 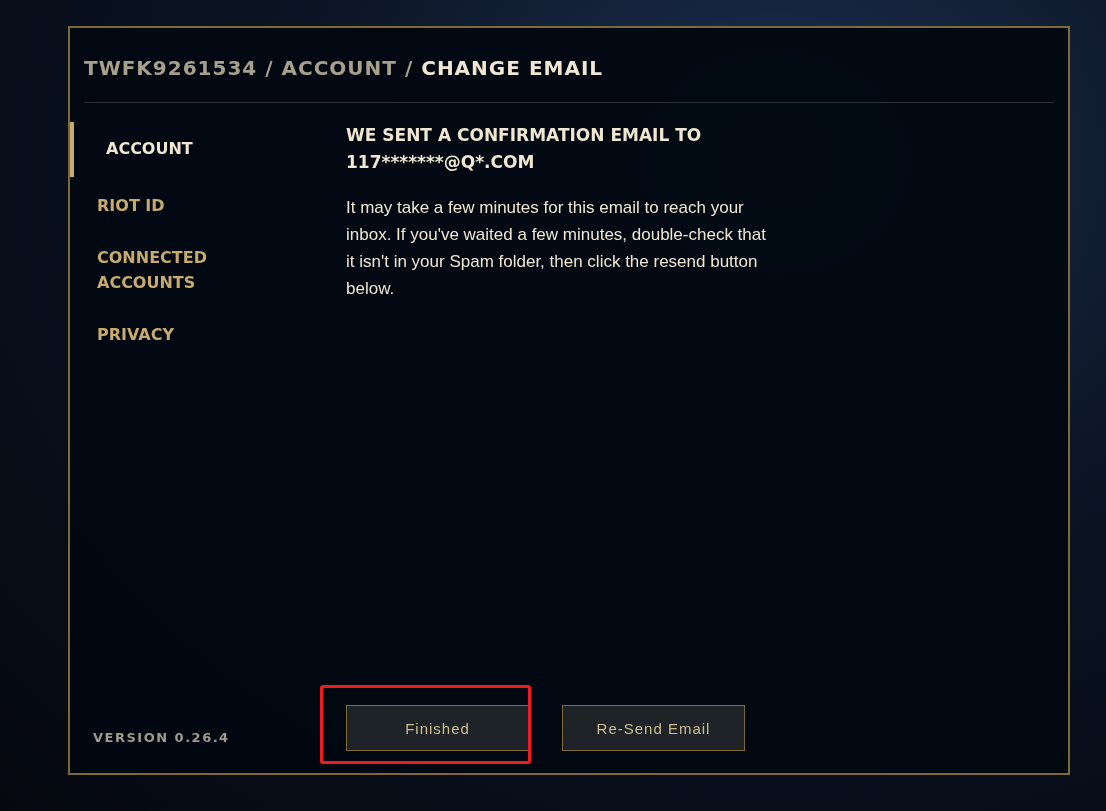 I want to click on sidebar-item: ACCOUNT, so click(x=170, y=149).